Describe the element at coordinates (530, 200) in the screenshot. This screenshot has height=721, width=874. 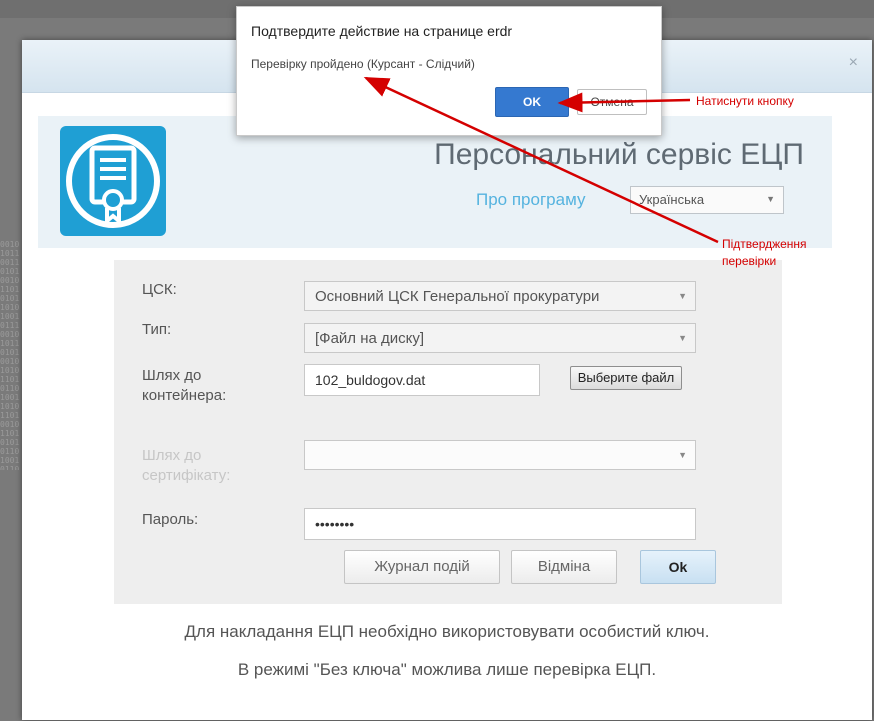
I see `about-program-link: Про програму` at that location.